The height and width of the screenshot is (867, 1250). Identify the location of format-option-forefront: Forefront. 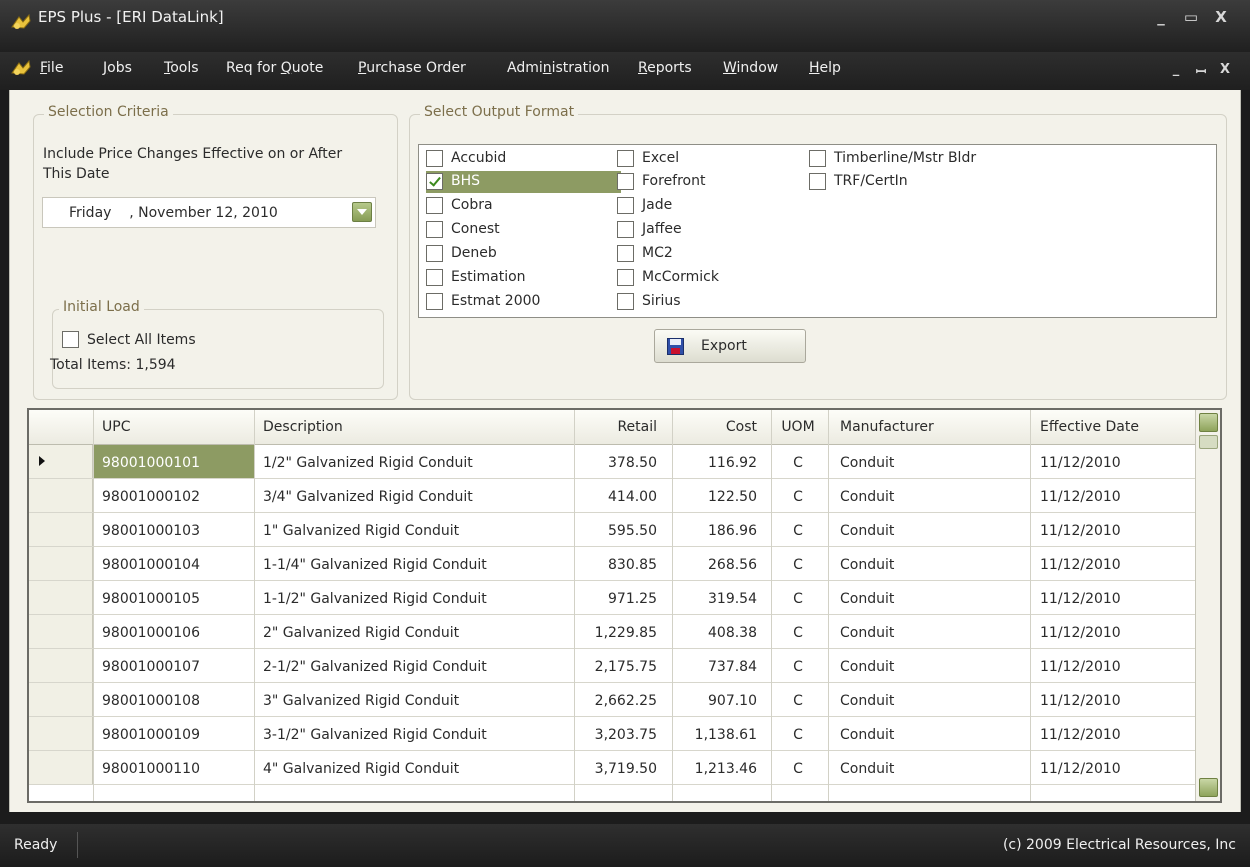
(714, 182).